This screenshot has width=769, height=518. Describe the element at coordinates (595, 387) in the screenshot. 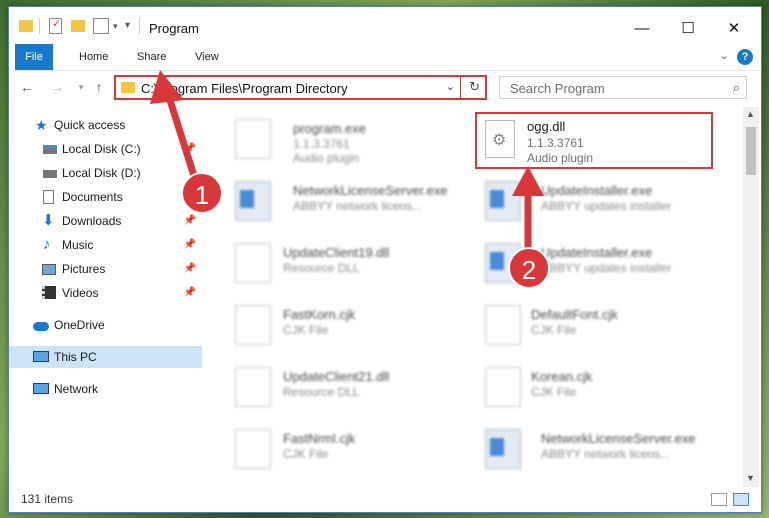

I see `file-item: Korean.cjk CJK File` at that location.